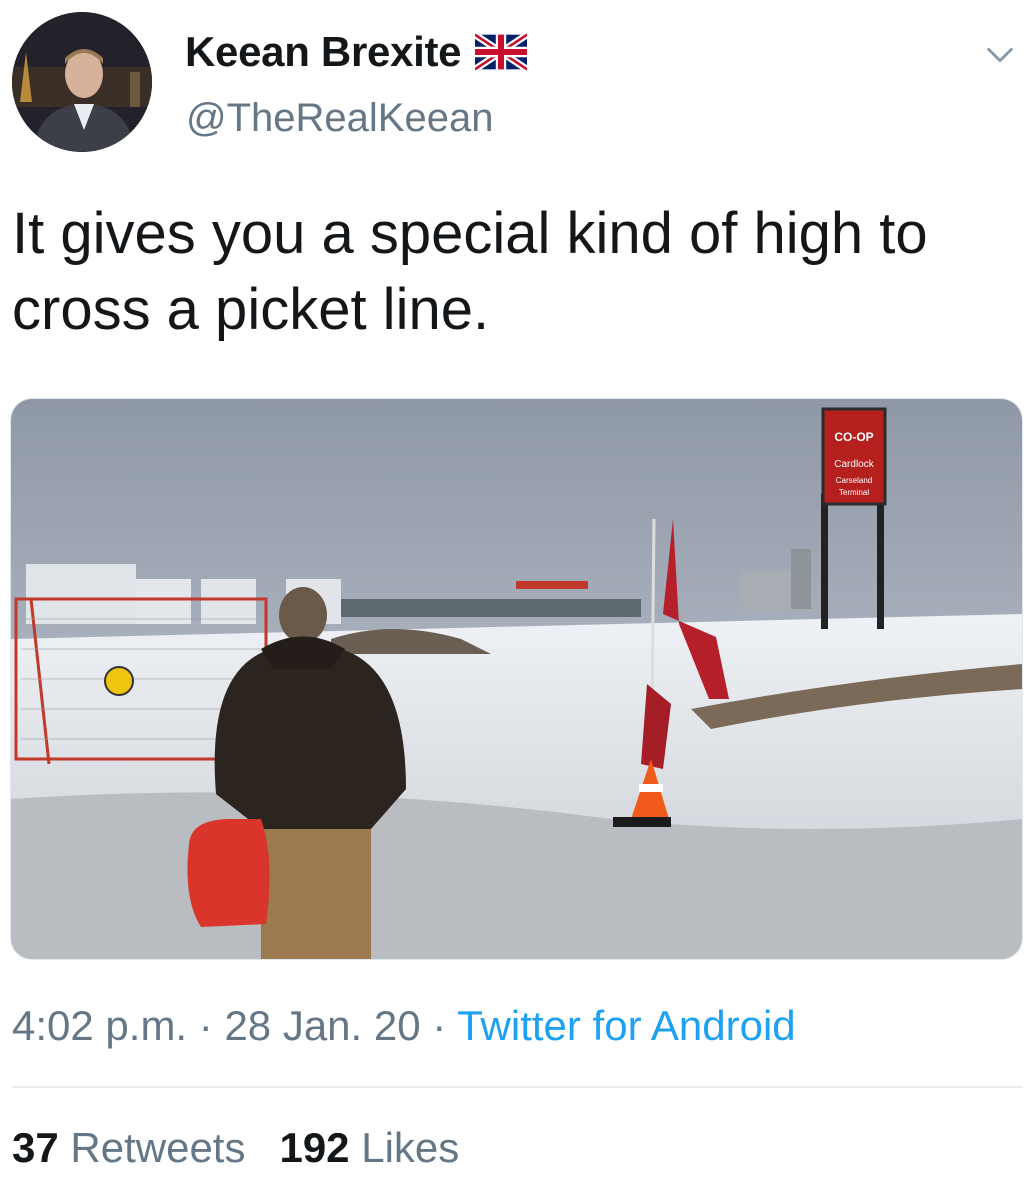  I want to click on avatar, so click(82, 82).